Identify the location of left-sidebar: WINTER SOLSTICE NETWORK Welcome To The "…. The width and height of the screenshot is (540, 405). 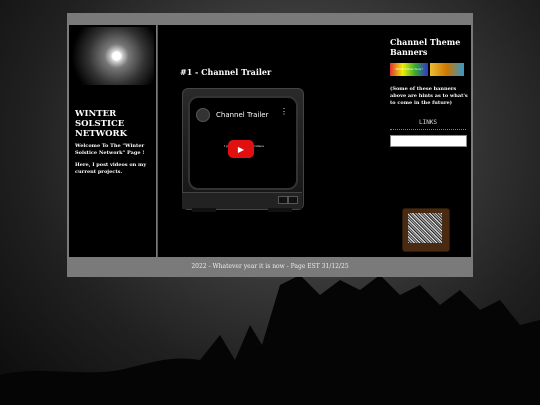
(112, 141).